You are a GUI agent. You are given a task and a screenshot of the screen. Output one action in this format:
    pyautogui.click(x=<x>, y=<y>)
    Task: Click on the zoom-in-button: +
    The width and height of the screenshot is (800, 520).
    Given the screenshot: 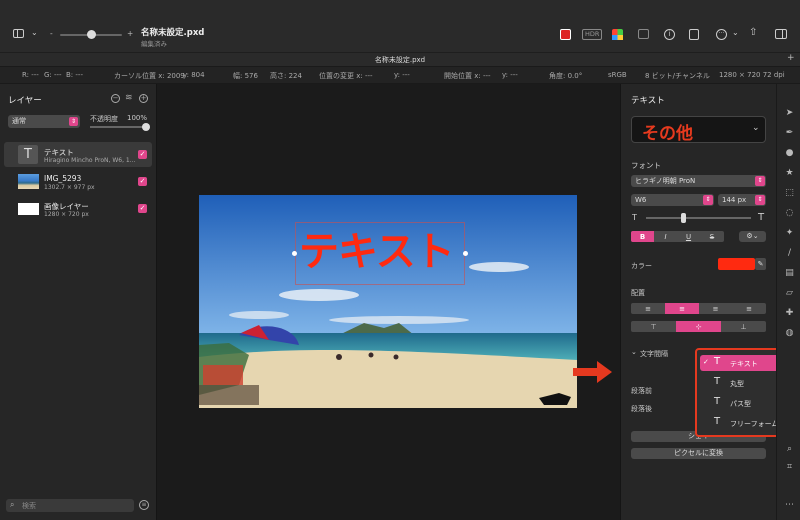 What is the action you would take?
    pyautogui.click(x=130, y=33)
    